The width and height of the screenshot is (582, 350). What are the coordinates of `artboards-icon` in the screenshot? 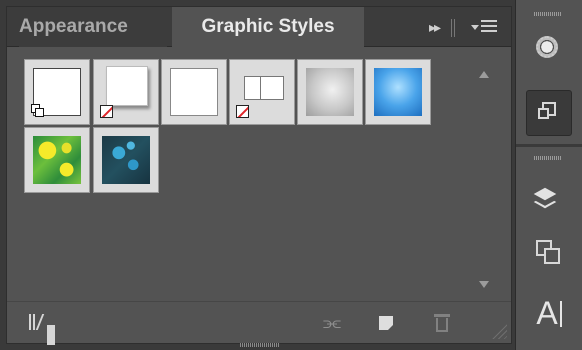 It's located at (549, 255).